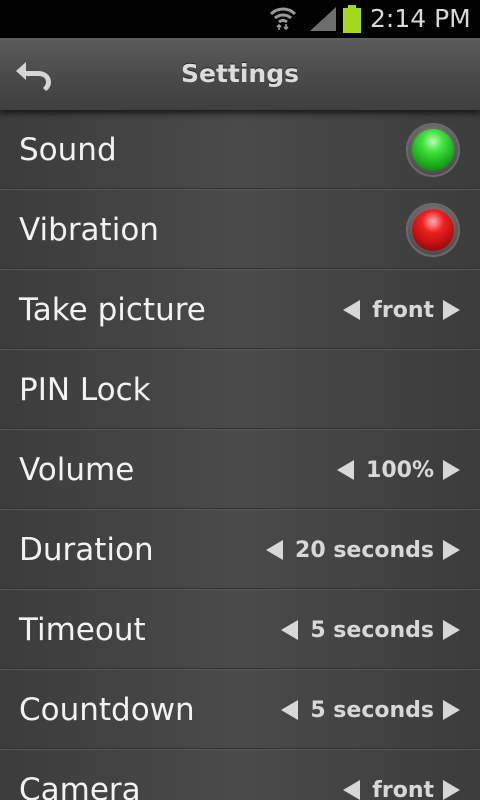 The height and width of the screenshot is (800, 480). Describe the element at coordinates (240, 150) in the screenshot. I see `setting-row-sound: Sound` at that location.